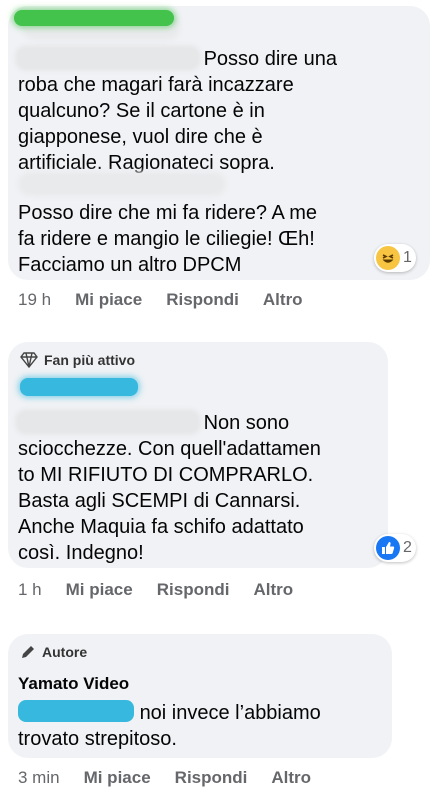 This screenshot has height=800, width=439. I want to click on badge-label: Fan più attivo, so click(89, 360).